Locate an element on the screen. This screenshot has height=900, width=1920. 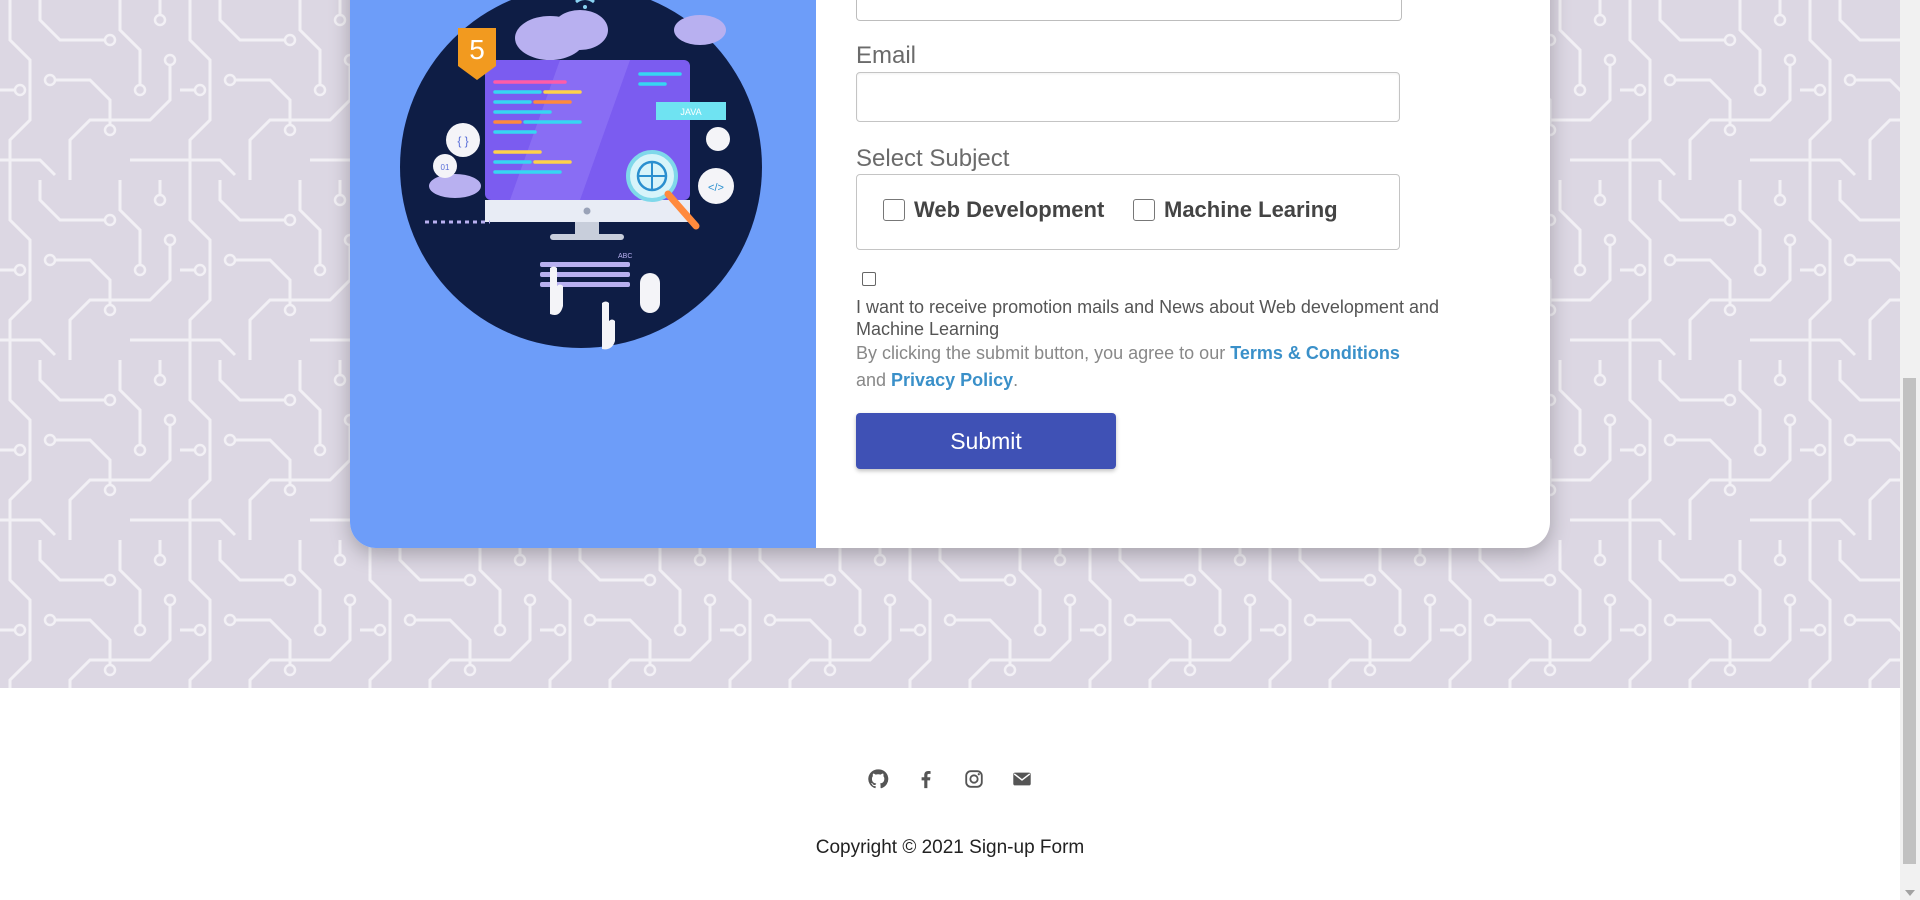
svg-text: JAVA is located at coordinates (690, 112).